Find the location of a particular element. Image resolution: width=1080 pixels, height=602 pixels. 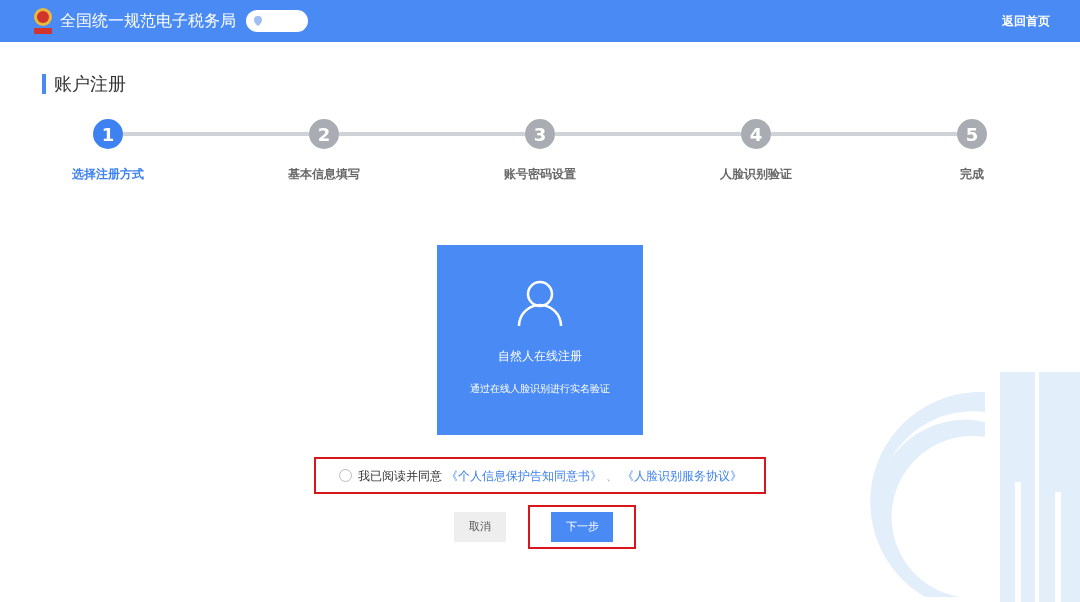

location-pin-icon is located at coordinates (258, 21).